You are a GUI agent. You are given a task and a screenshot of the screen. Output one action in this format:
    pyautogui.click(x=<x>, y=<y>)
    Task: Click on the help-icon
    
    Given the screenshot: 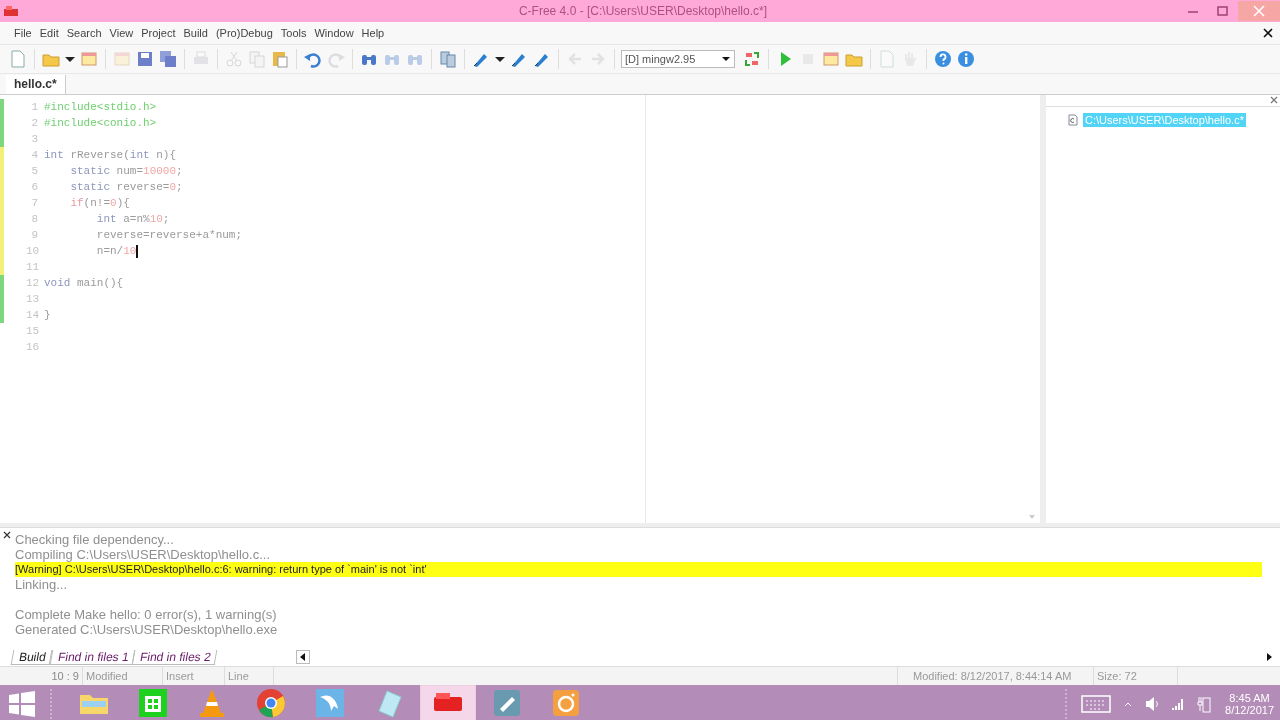 What is the action you would take?
    pyautogui.click(x=943, y=59)
    